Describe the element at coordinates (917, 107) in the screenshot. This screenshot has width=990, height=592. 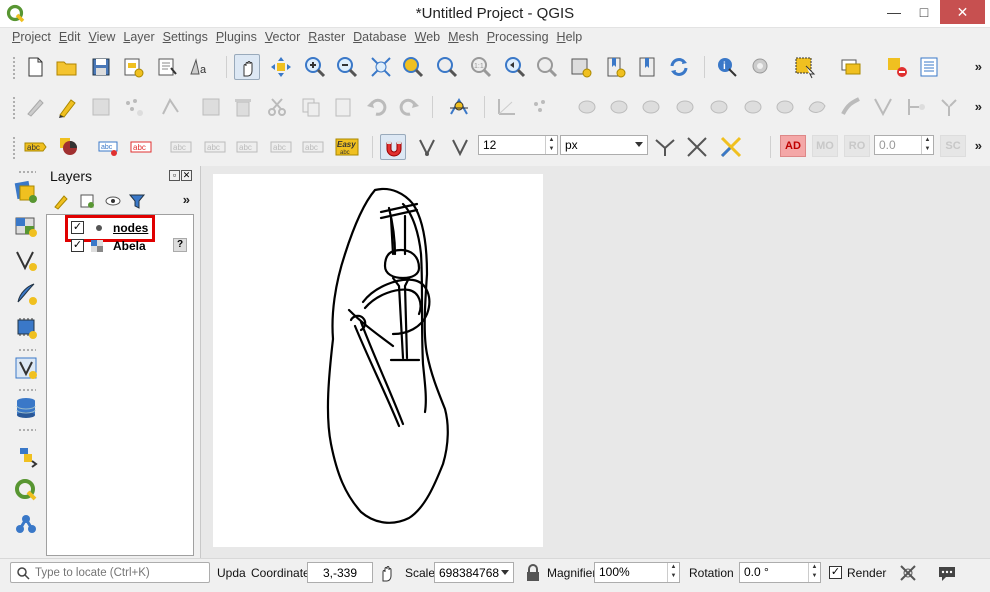
I see `merge-selected-icon` at that location.